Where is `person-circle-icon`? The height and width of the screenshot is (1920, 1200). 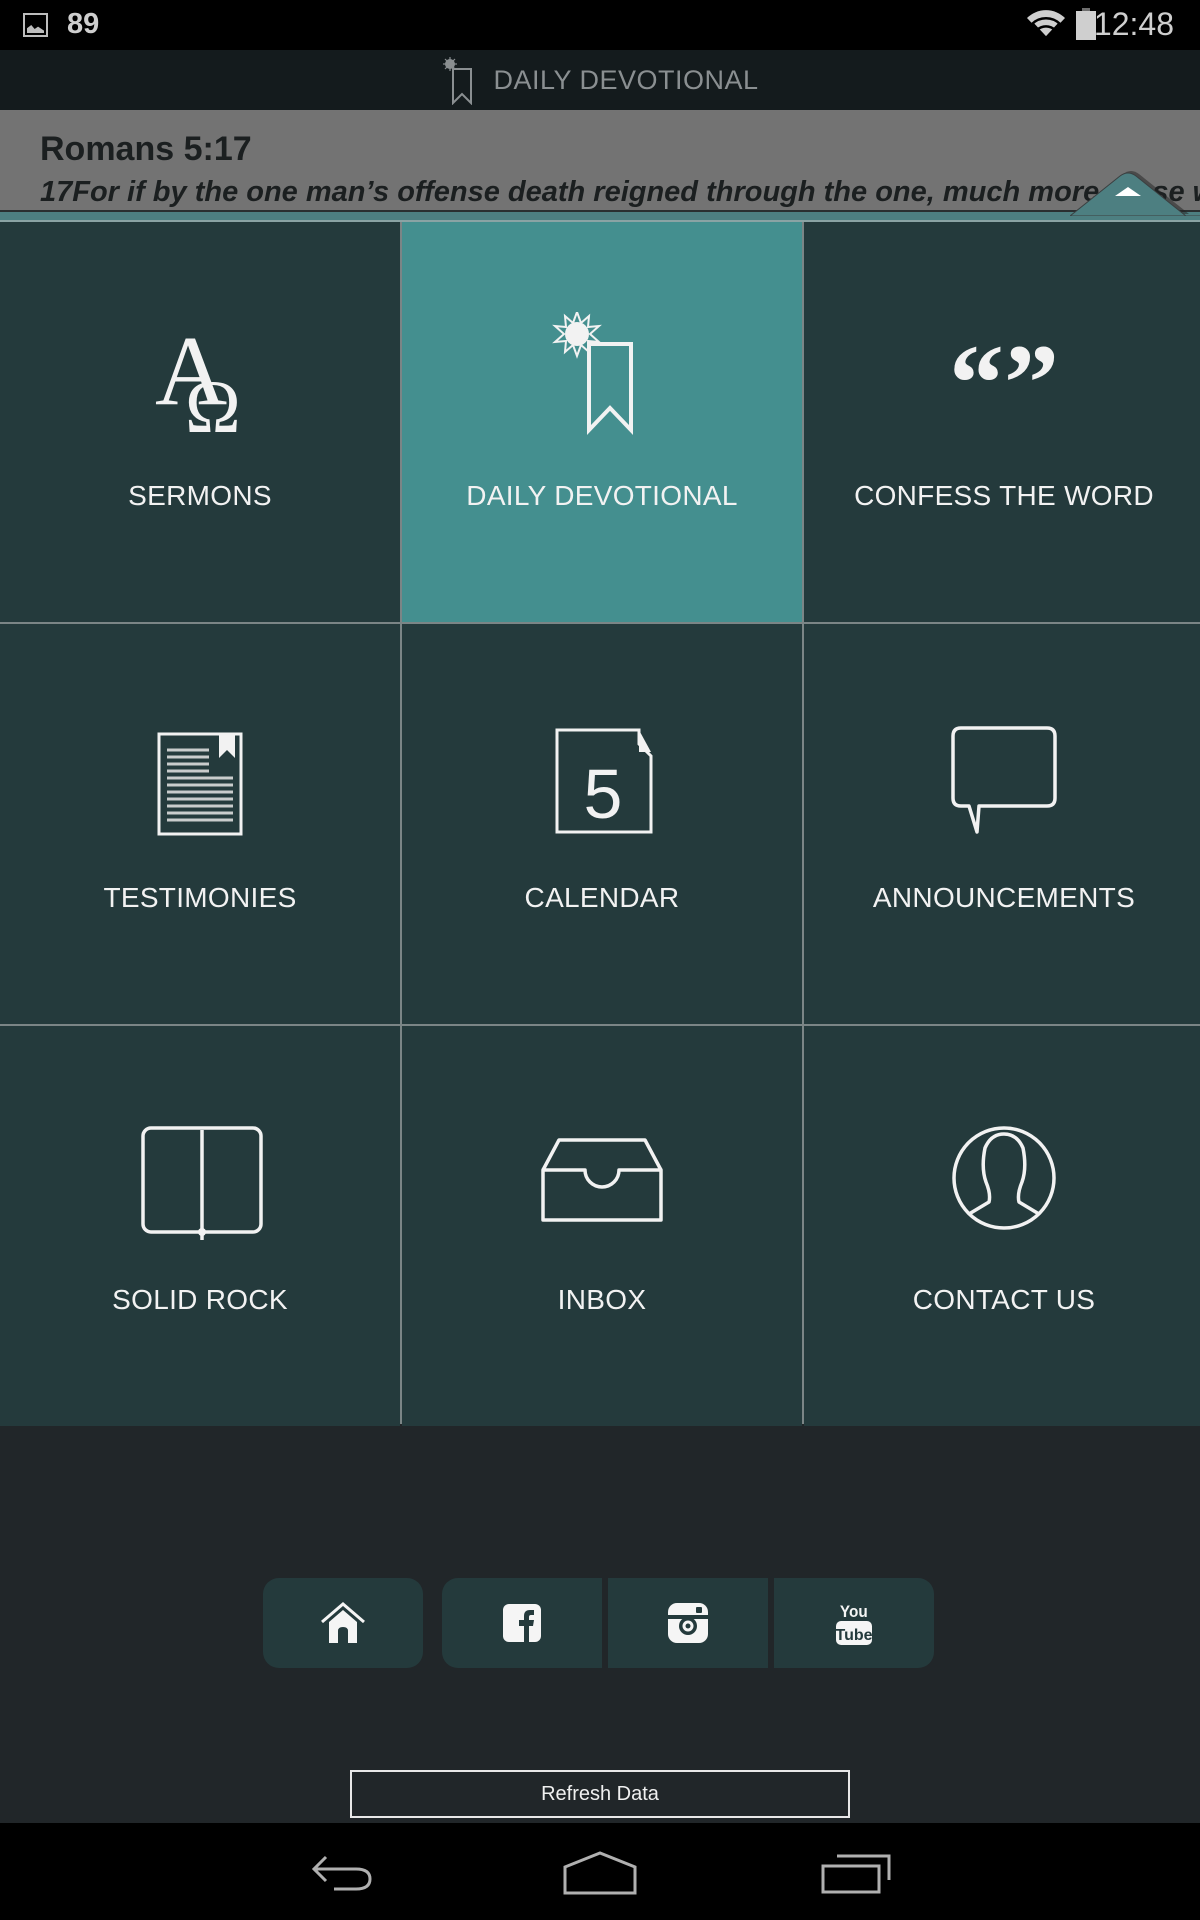 person-circle-icon is located at coordinates (1004, 1181).